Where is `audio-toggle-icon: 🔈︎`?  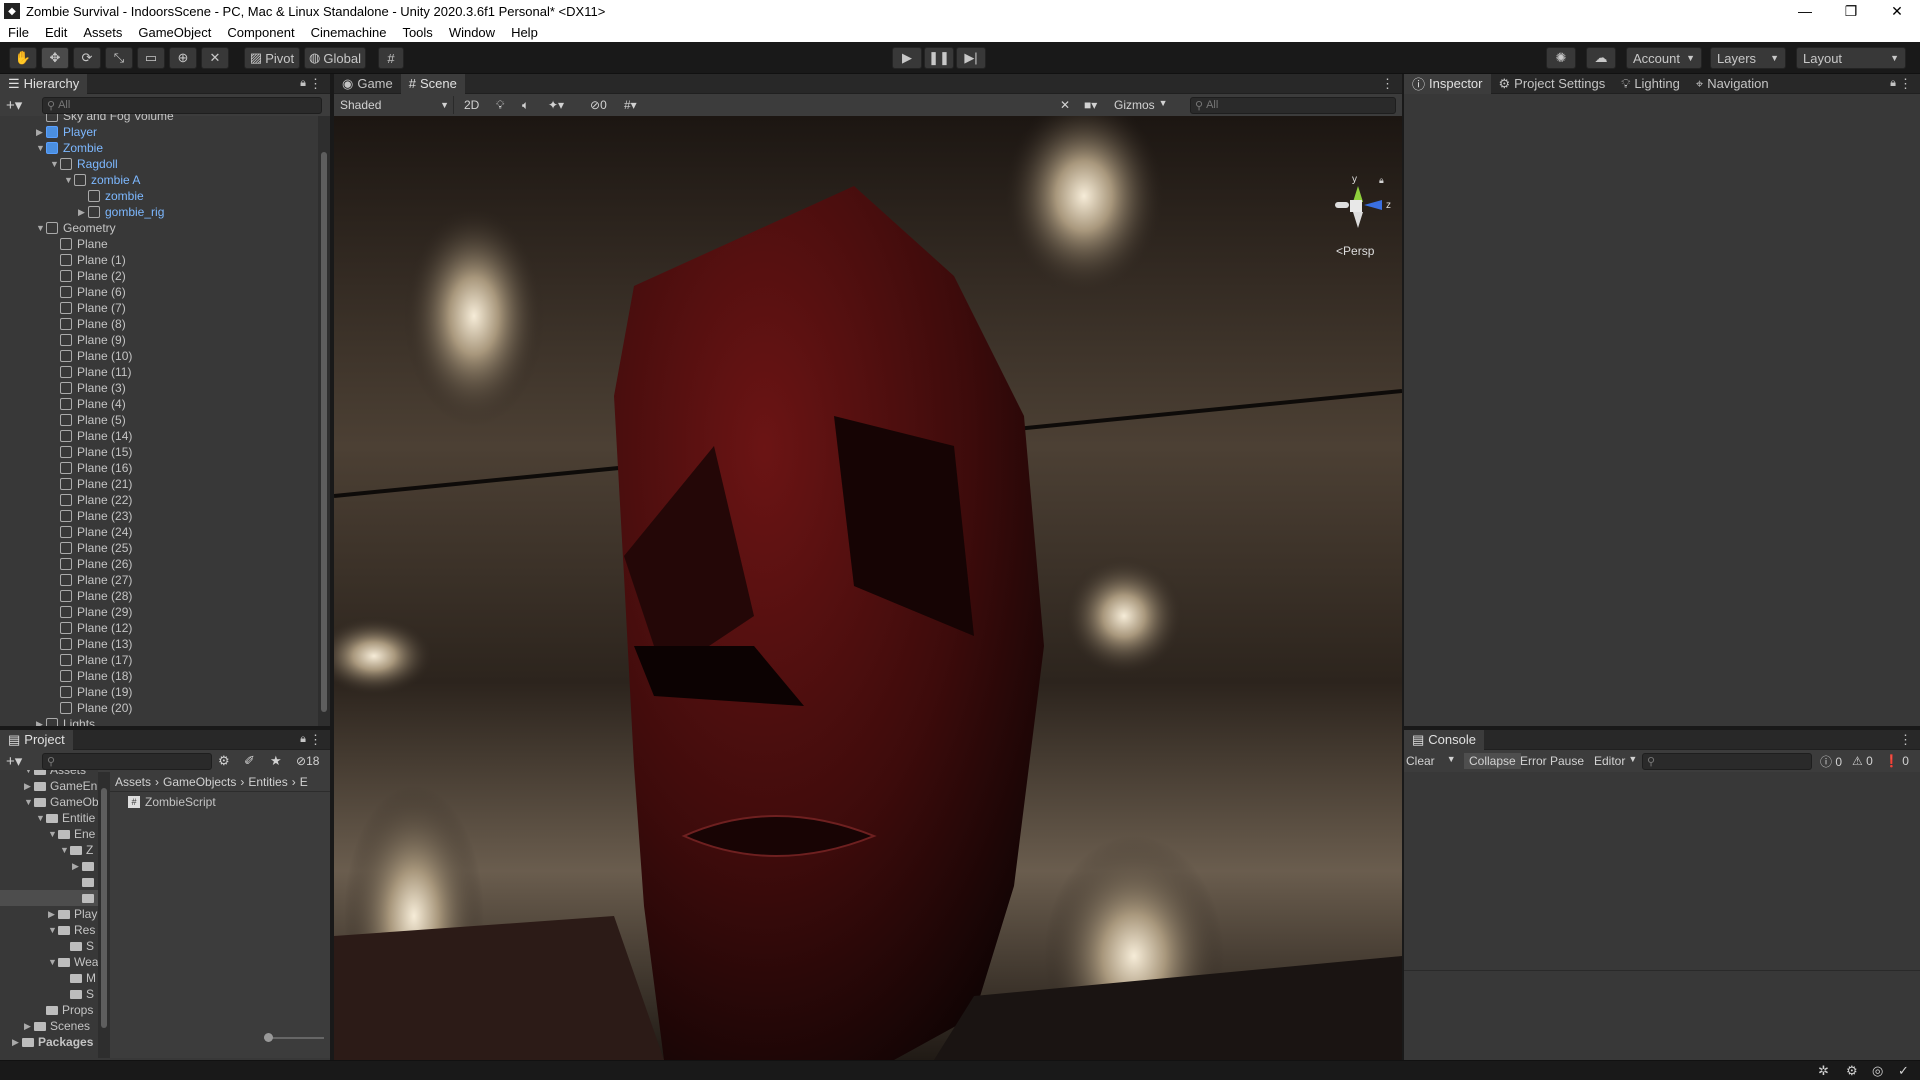
audio-toggle-icon: 🔈︎ is located at coordinates (525, 105).